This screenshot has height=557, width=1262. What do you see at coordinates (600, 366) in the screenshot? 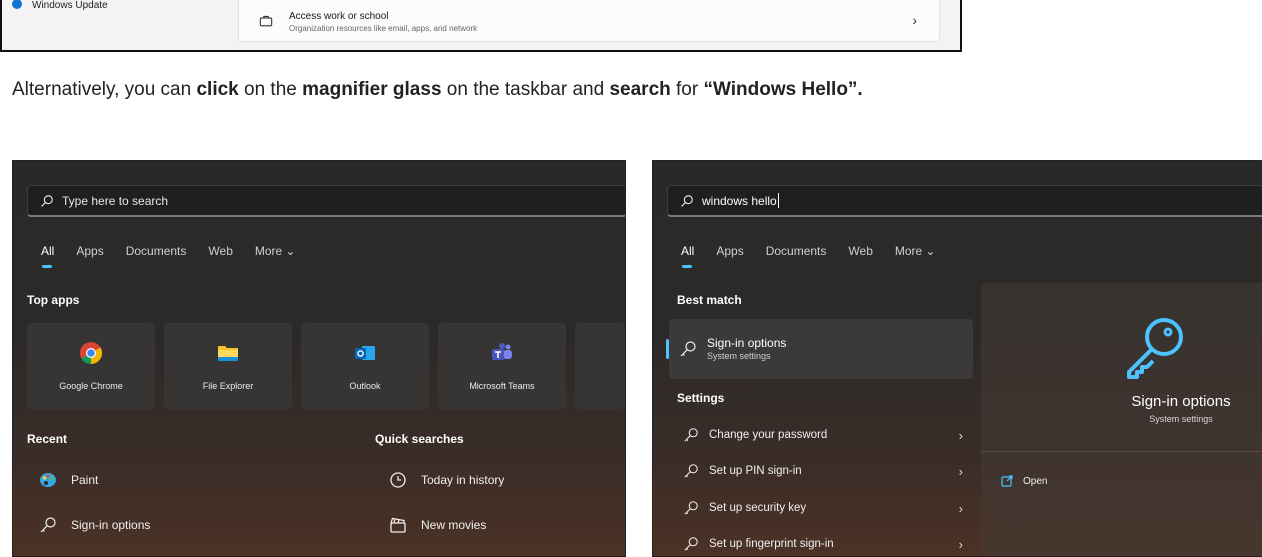
I see `app-tile-partial` at bounding box center [600, 366].